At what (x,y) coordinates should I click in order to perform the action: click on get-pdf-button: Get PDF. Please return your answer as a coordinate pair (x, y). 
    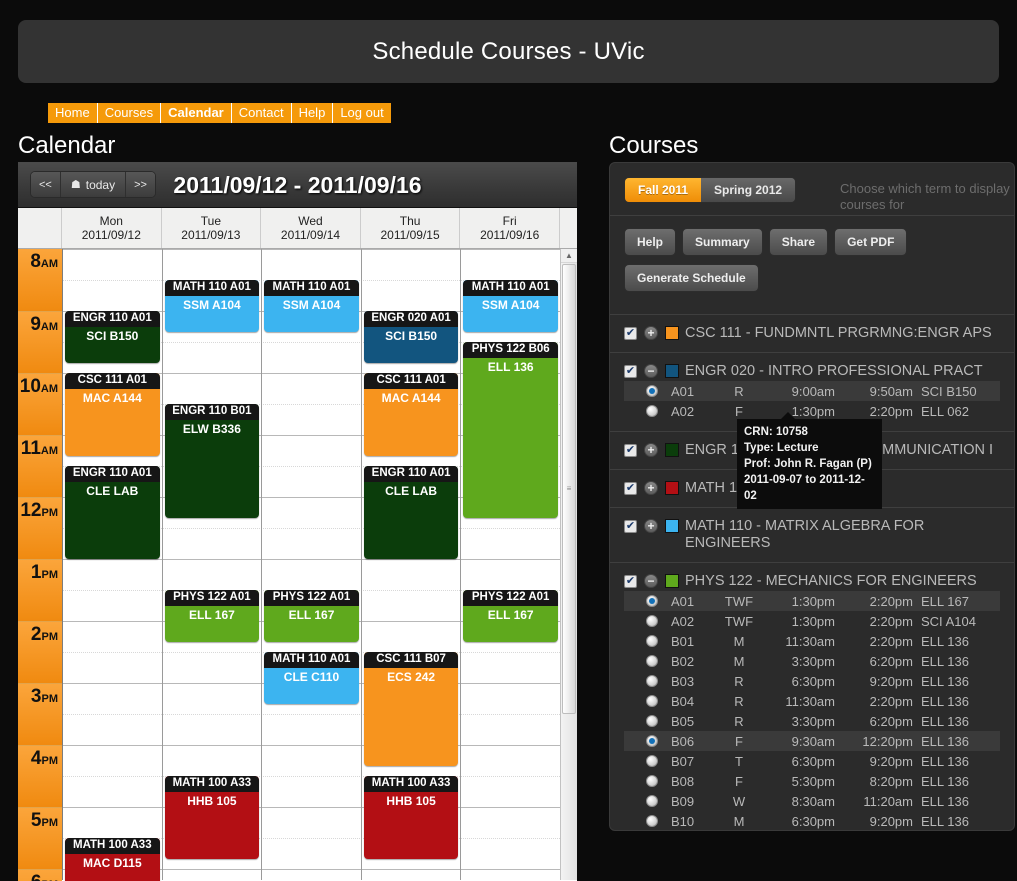
    Looking at the image, I should click on (871, 242).